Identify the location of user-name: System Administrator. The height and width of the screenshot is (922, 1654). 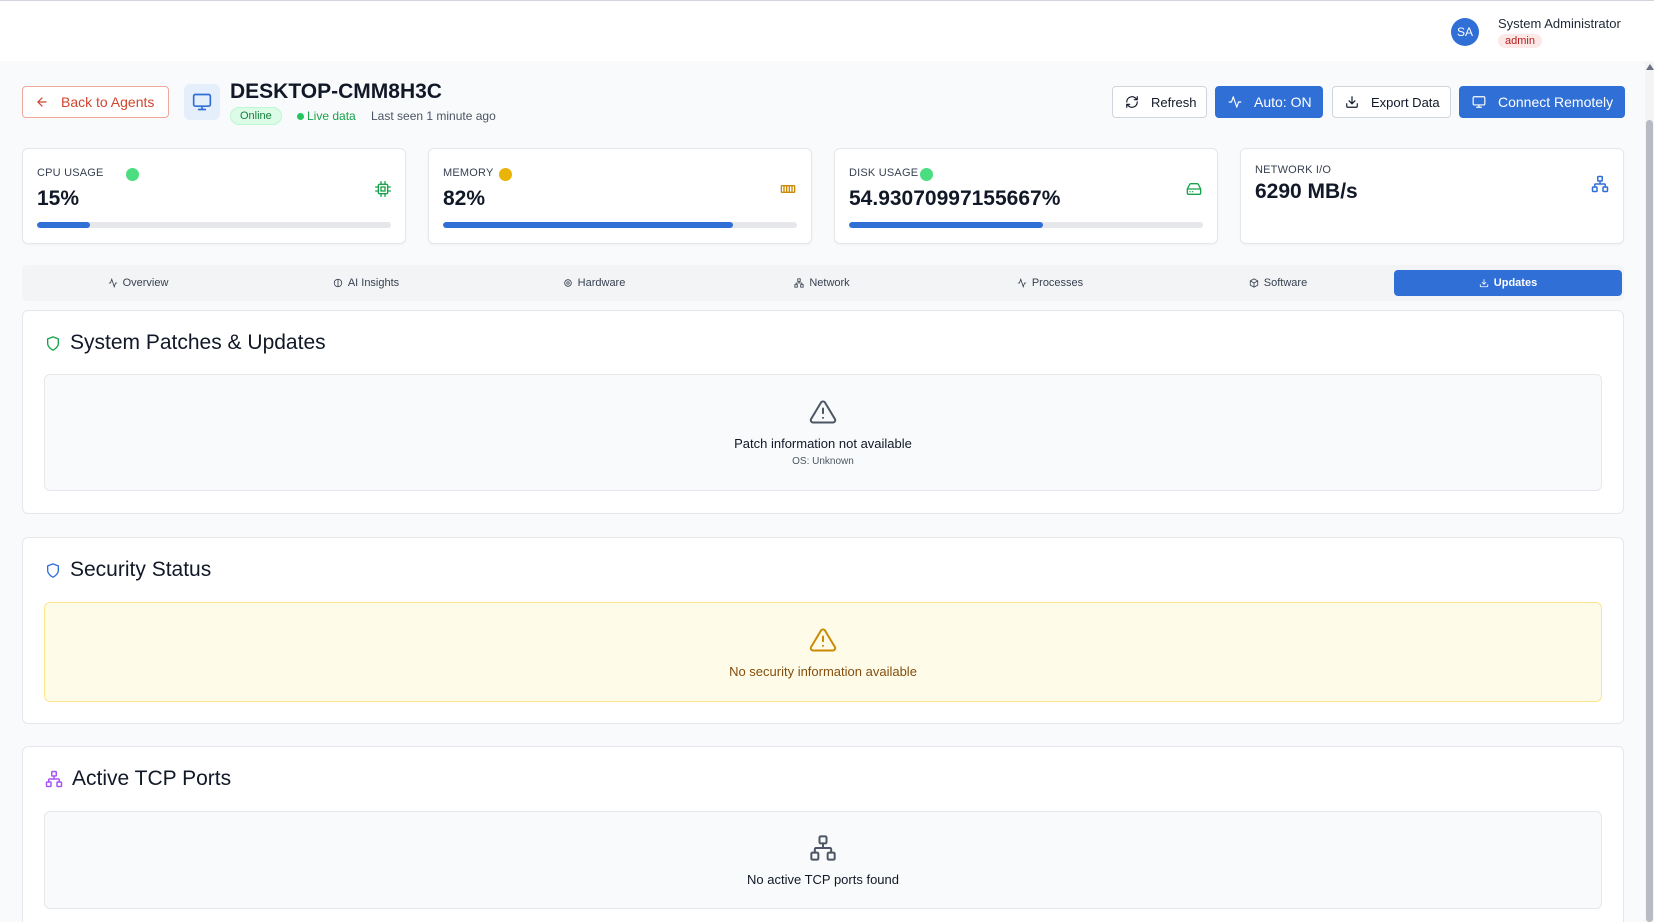
(1559, 23).